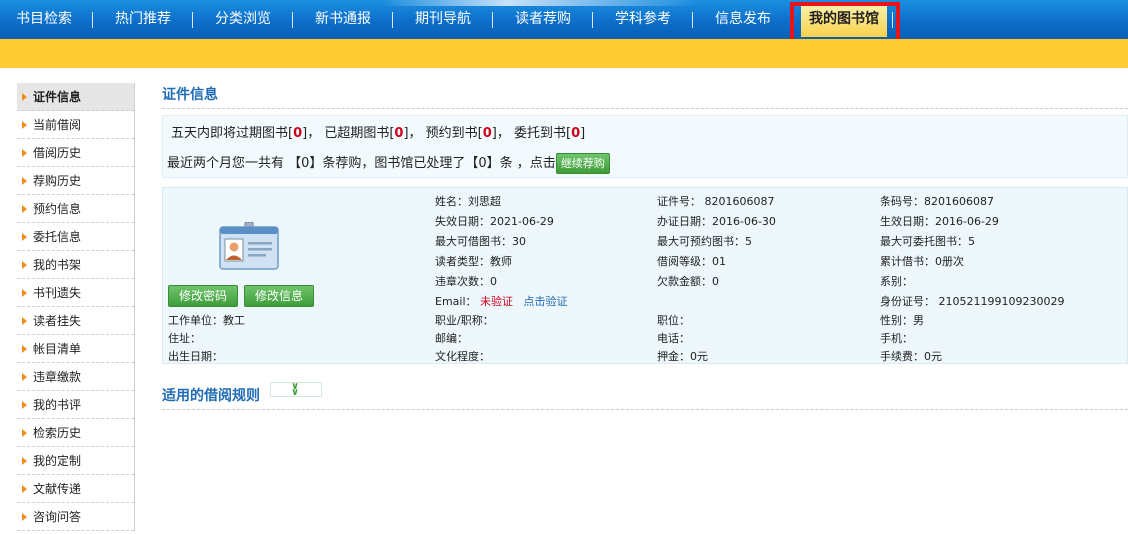 The height and width of the screenshot is (534, 1128). Describe the element at coordinates (464, 320) in the screenshot. I see `job-title: 职业/职称：` at that location.